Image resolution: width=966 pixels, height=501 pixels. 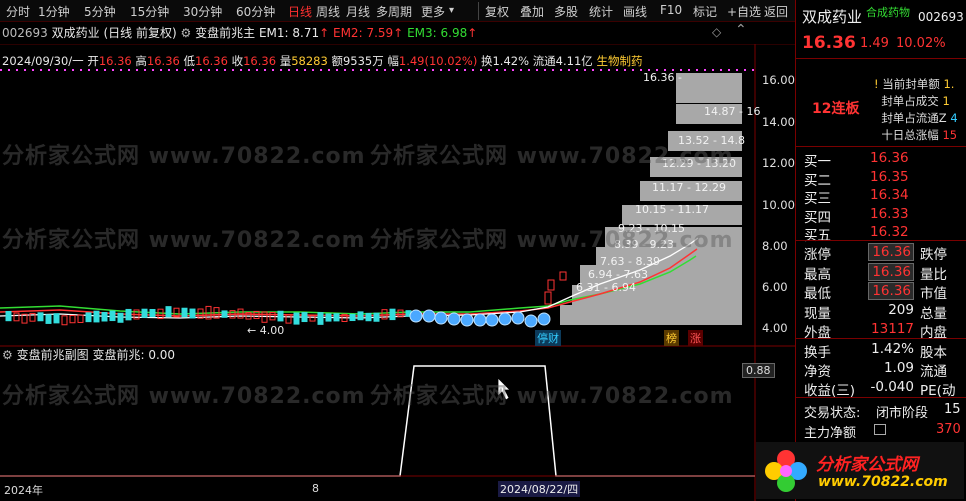 I want to click on tab-weekly: 周线, so click(x=328, y=11).